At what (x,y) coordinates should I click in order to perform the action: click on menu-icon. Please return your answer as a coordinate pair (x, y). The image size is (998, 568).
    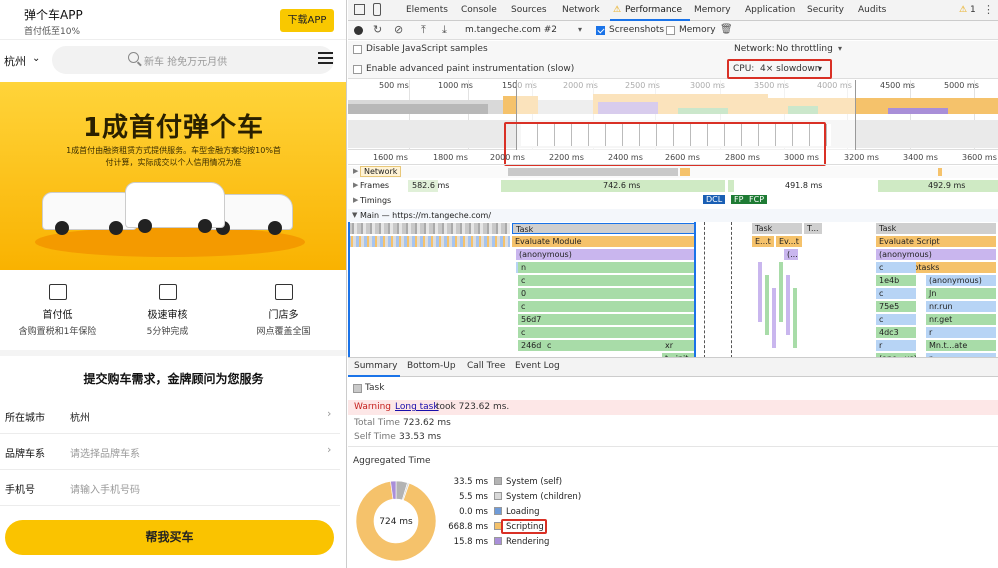
    Looking at the image, I should click on (325, 58).